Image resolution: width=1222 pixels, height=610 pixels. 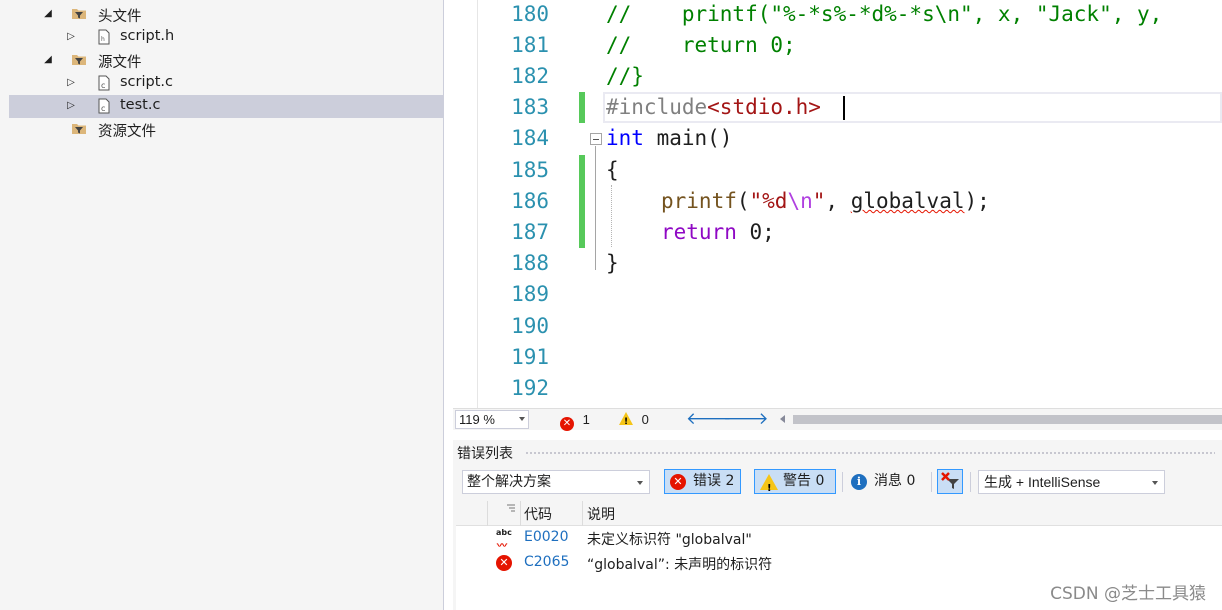 I want to click on tree-item-source-files: ◢ 源文件, so click(x=226, y=60).